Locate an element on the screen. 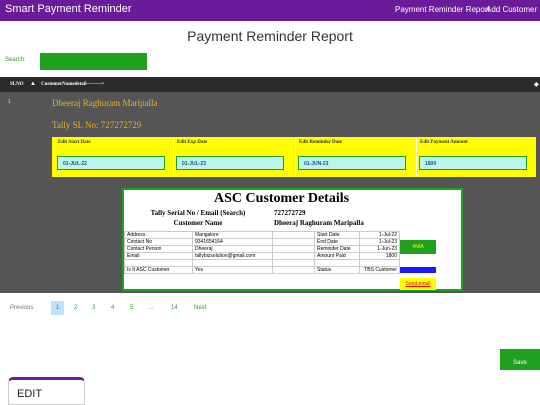 The image size is (540, 405). page-1-button: 1 is located at coordinates (57, 308).